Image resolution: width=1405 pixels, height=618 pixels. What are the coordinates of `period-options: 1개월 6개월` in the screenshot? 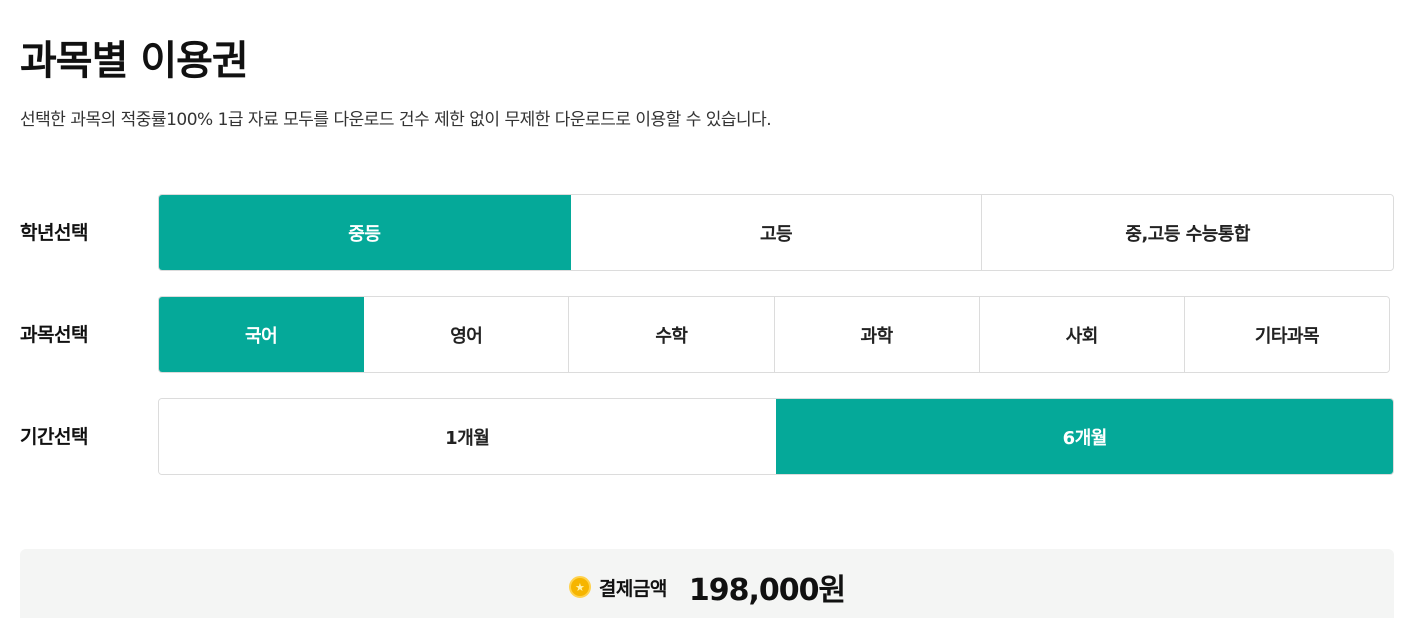 It's located at (776, 436).